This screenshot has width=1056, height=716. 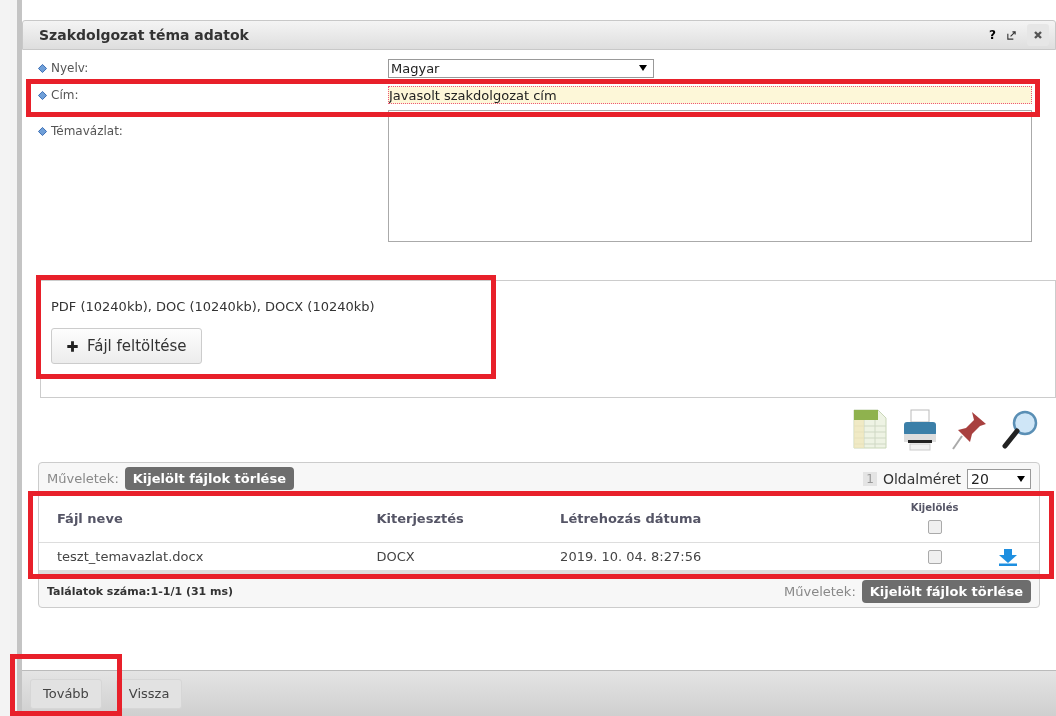 I want to click on row-checkbox, so click(x=934, y=557).